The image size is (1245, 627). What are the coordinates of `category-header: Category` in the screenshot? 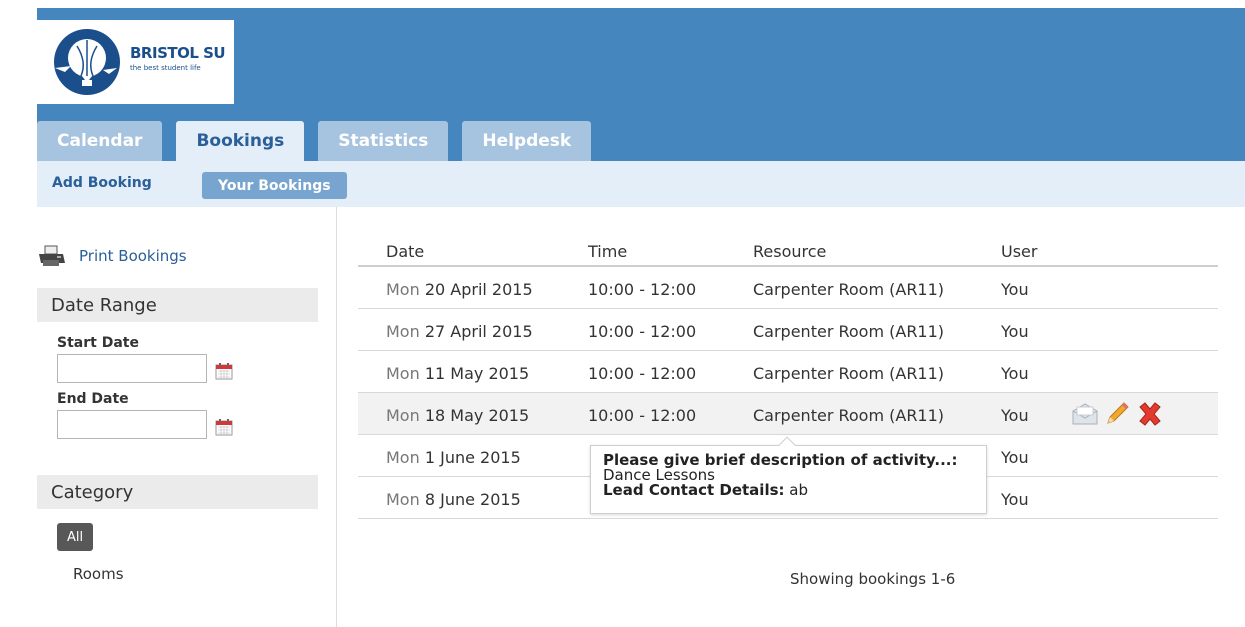 It's located at (177, 492).